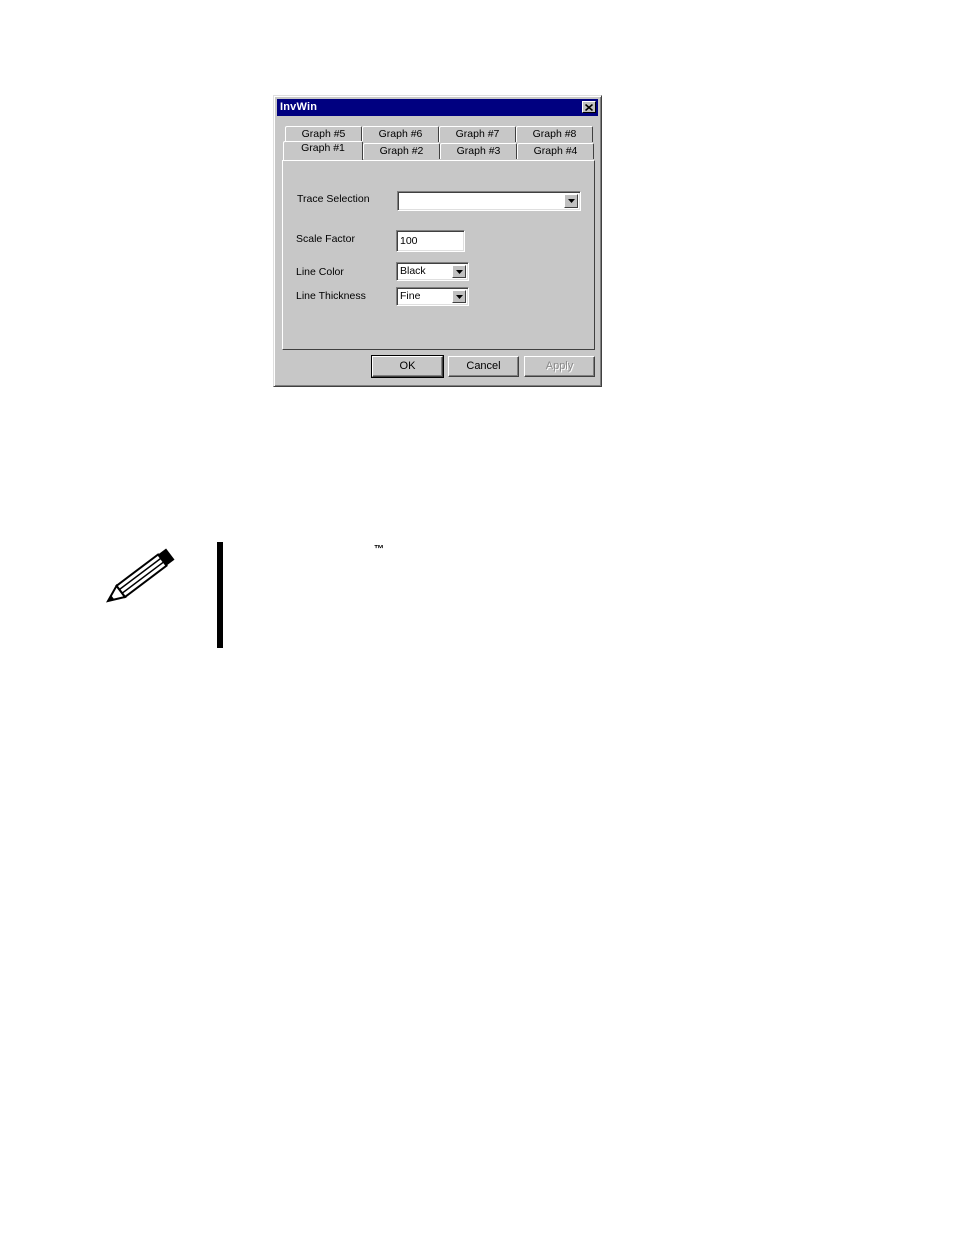 Image resolution: width=954 pixels, height=1235 pixels. I want to click on ok-button: OK, so click(407, 366).